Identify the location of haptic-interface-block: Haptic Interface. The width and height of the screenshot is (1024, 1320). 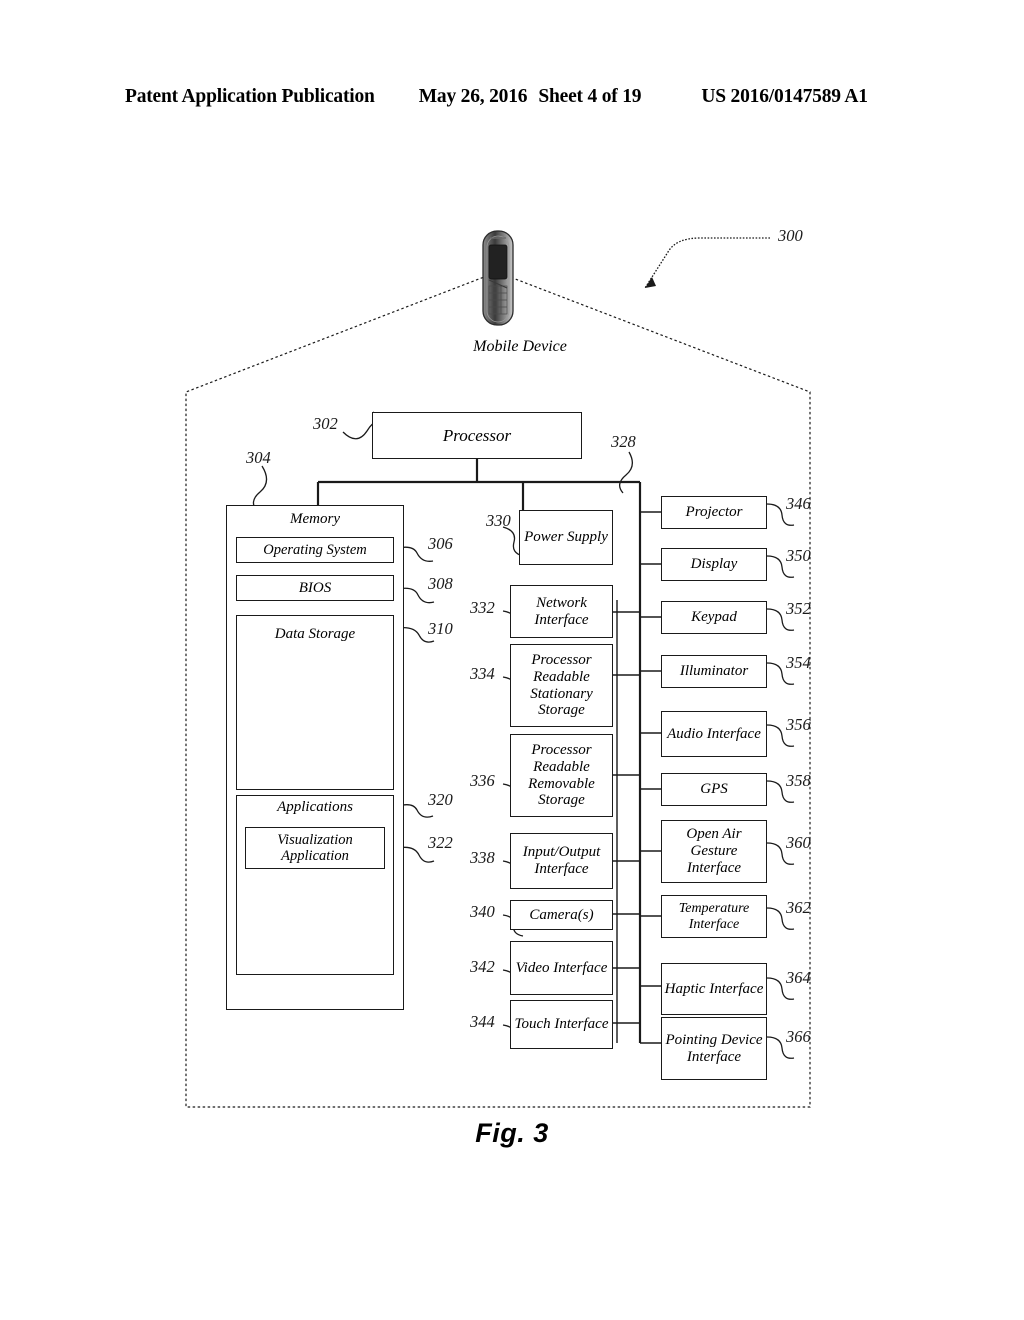
(714, 989).